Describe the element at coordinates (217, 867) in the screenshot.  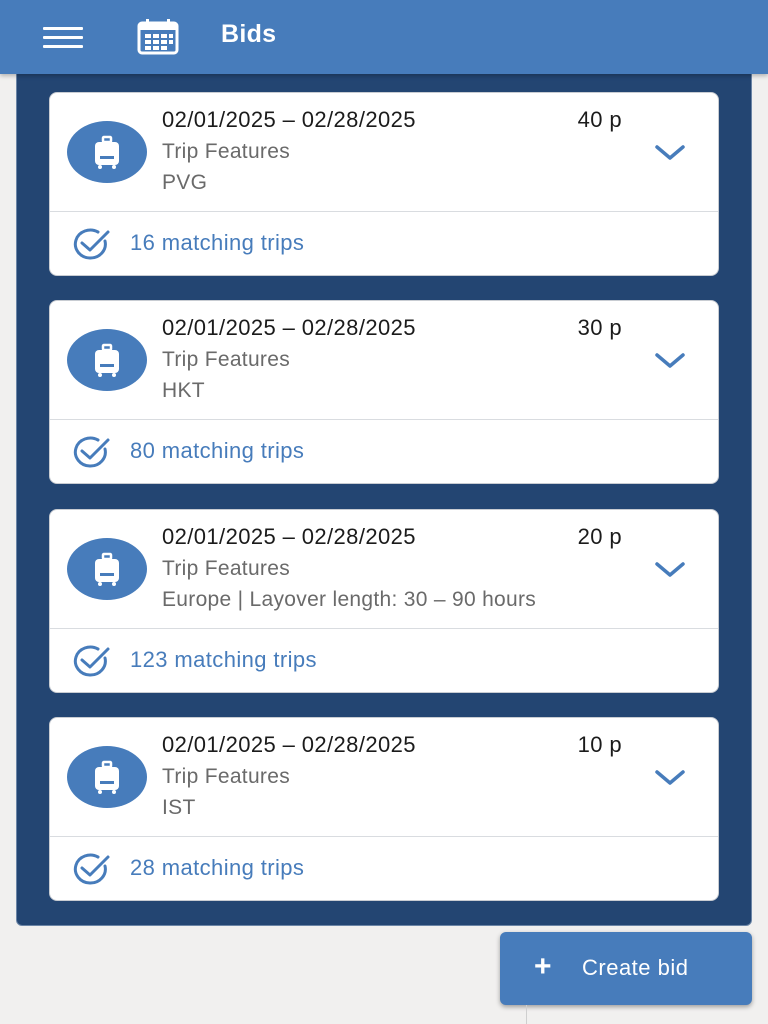
I see `matching-trips-text: 28 matching trips` at that location.